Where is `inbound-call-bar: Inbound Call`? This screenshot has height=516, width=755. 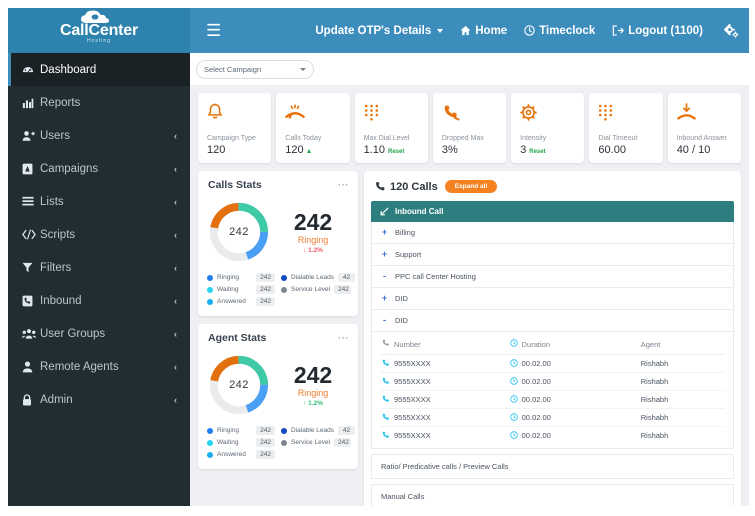 inbound-call-bar: Inbound Call is located at coordinates (552, 211).